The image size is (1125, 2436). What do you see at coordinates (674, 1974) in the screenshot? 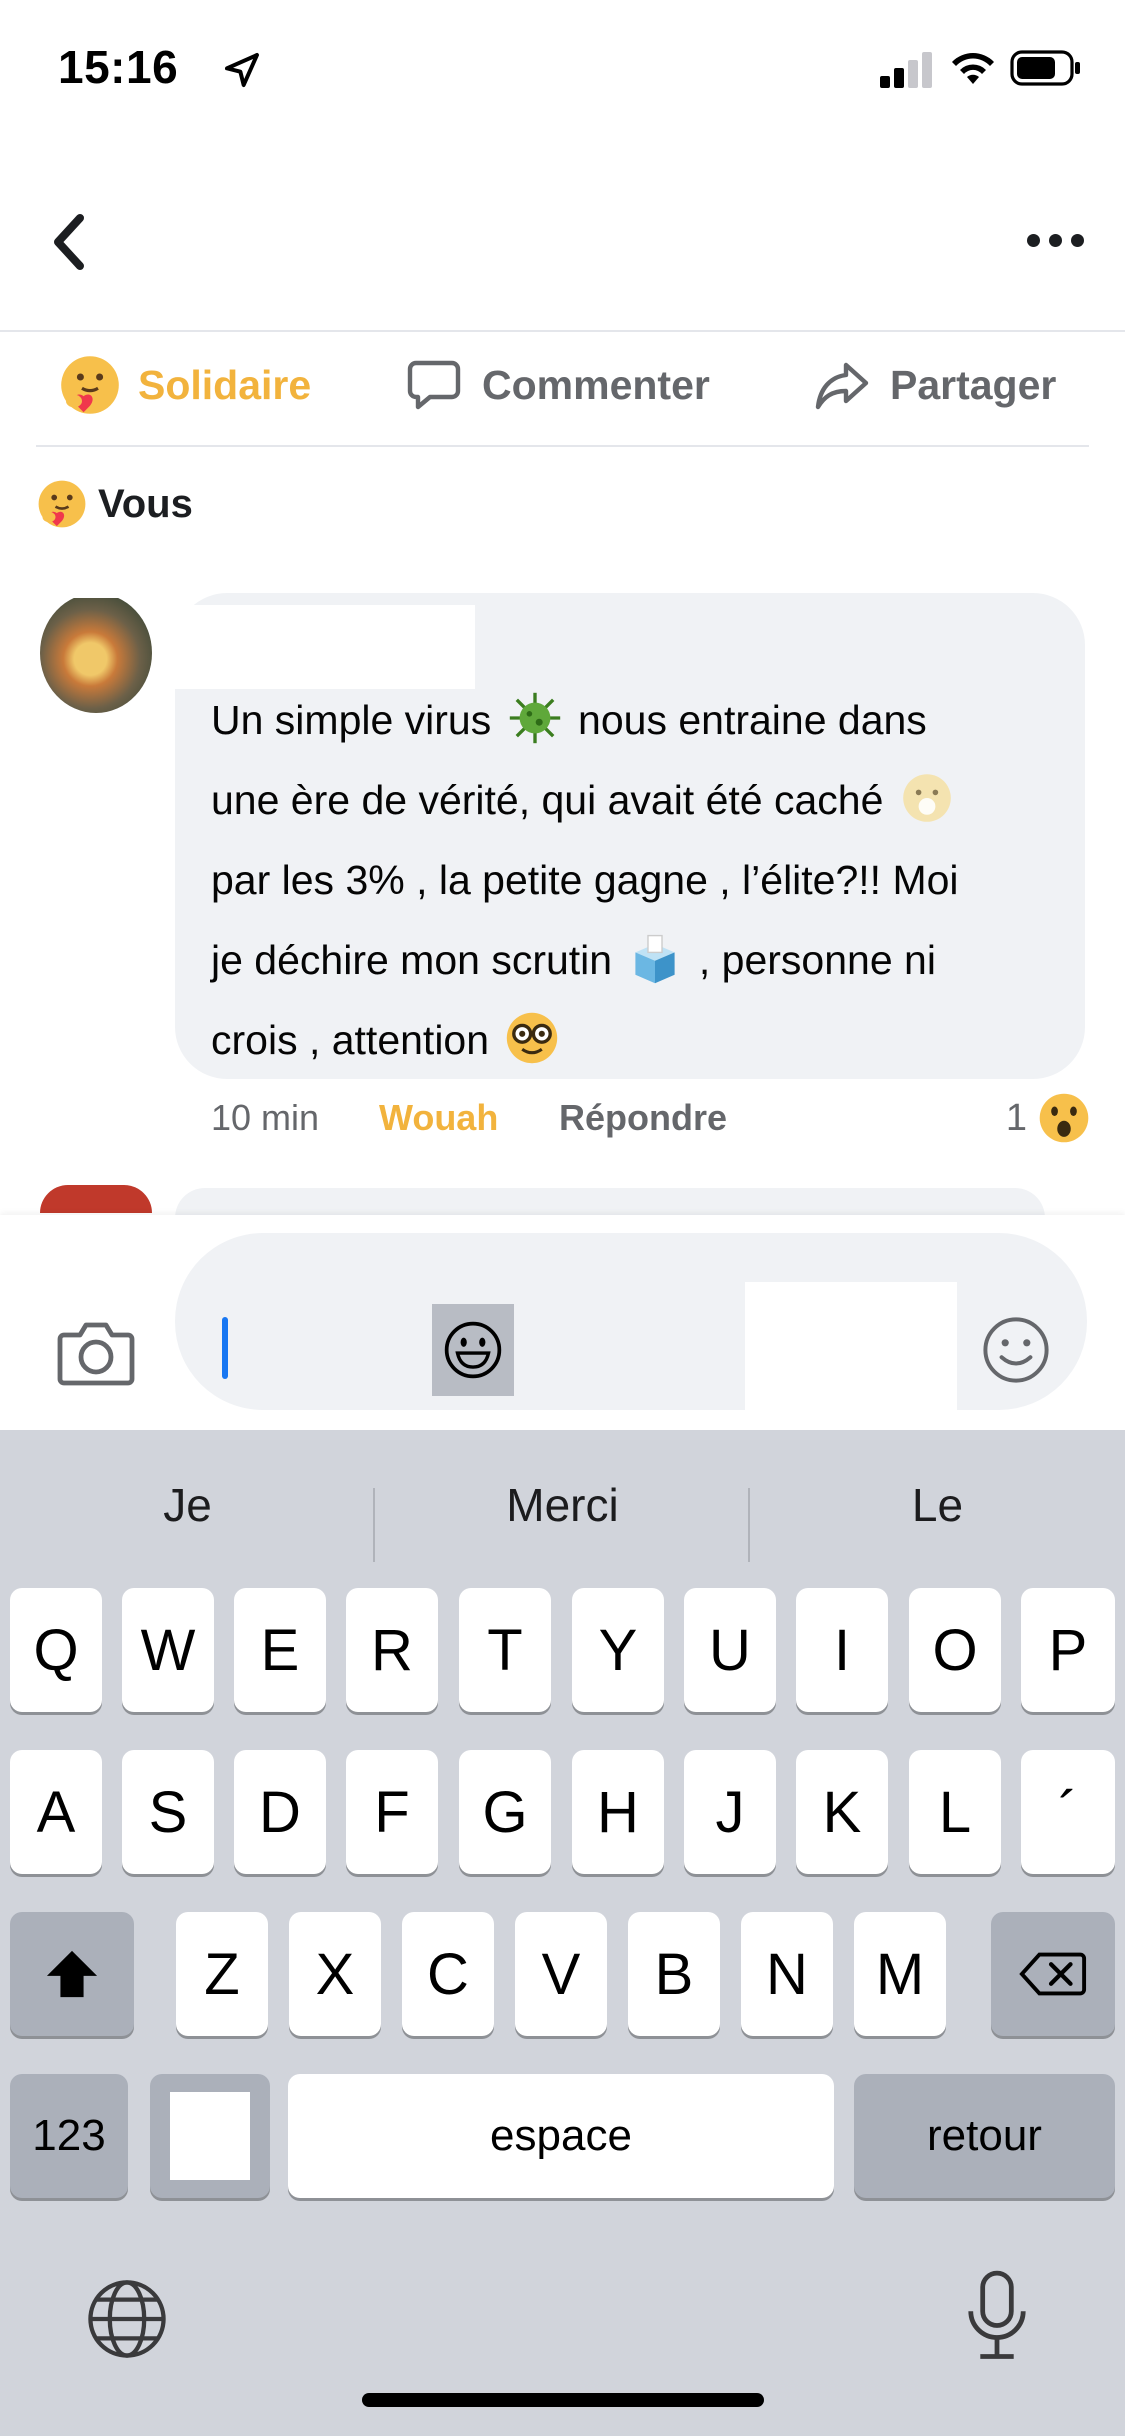
I see `key-b: B` at bounding box center [674, 1974].